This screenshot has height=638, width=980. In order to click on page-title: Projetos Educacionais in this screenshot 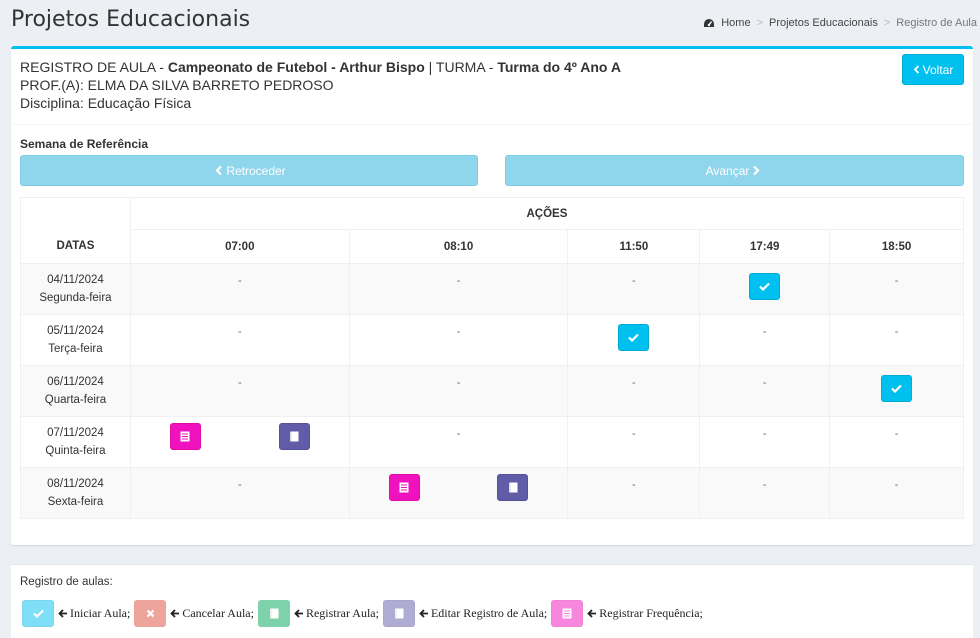, I will do `click(131, 19)`.